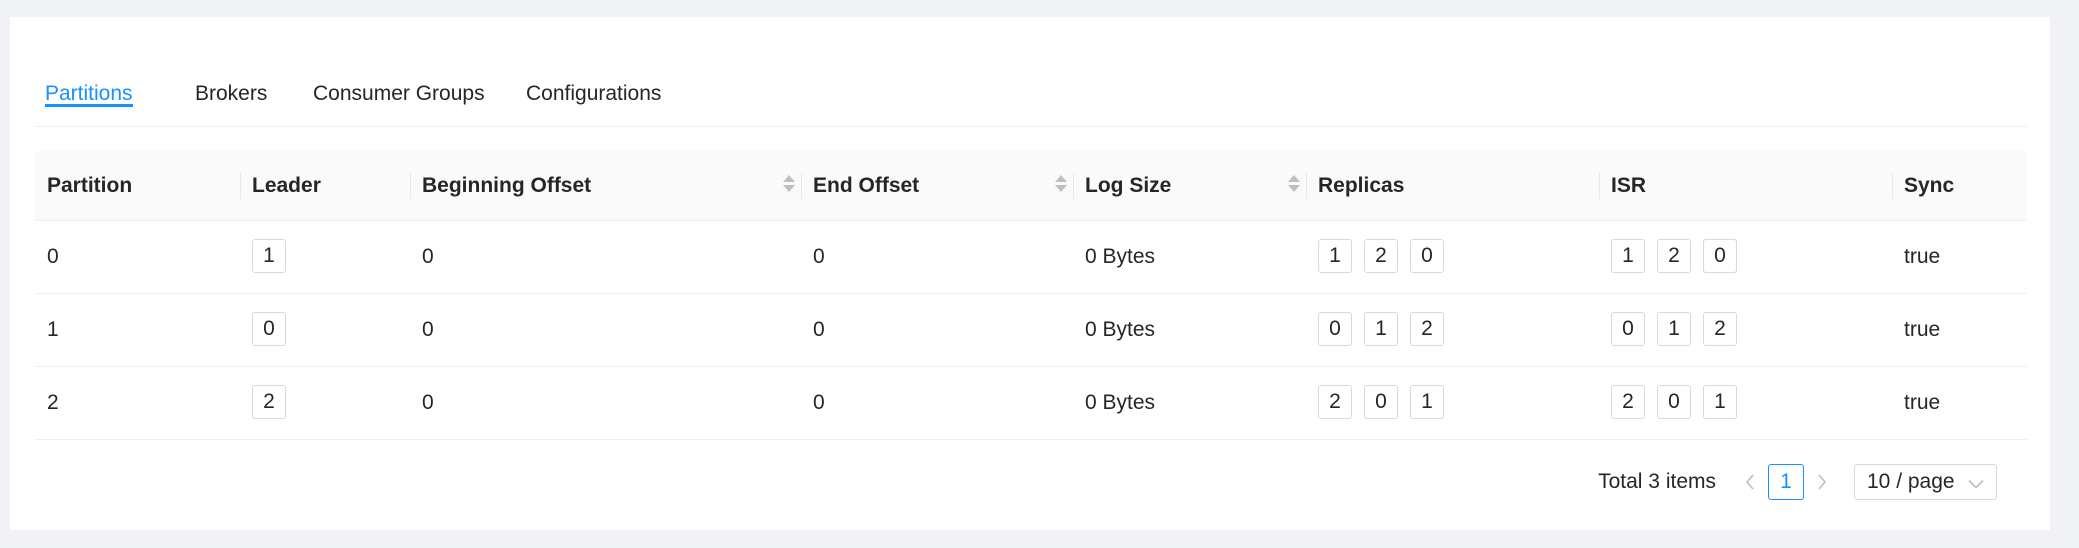 The width and height of the screenshot is (2079, 548). I want to click on tab-brokers-label: Brokers, so click(231, 93).